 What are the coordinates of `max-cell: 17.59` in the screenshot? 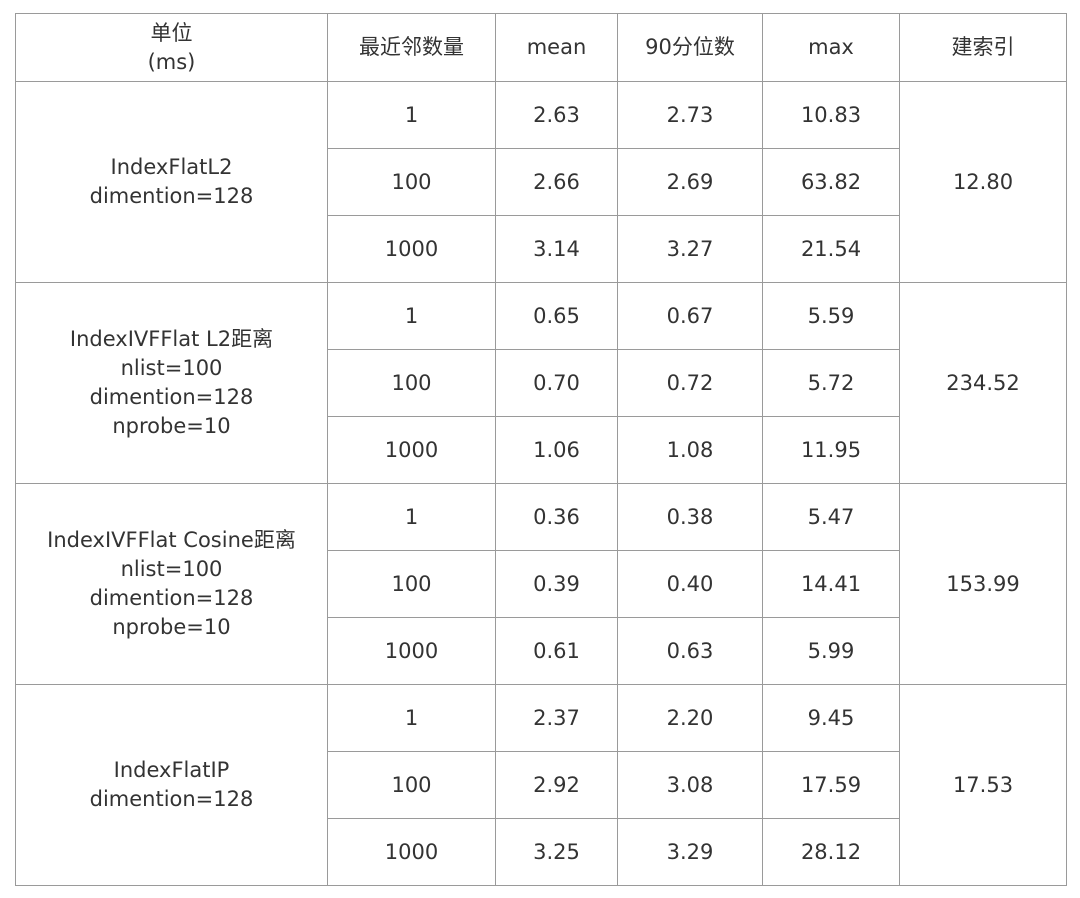 It's located at (831, 785).